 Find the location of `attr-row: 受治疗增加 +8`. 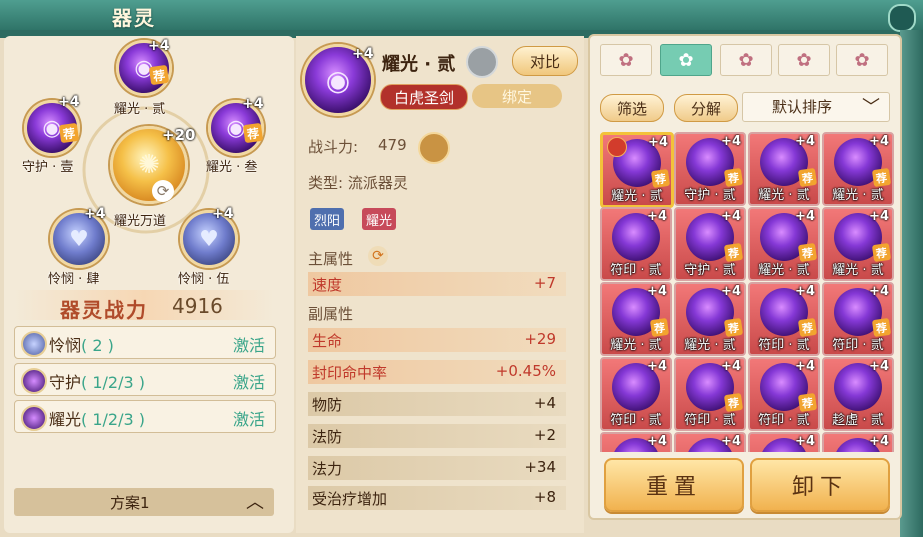

attr-row: 受治疗增加 +8 is located at coordinates (437, 498).